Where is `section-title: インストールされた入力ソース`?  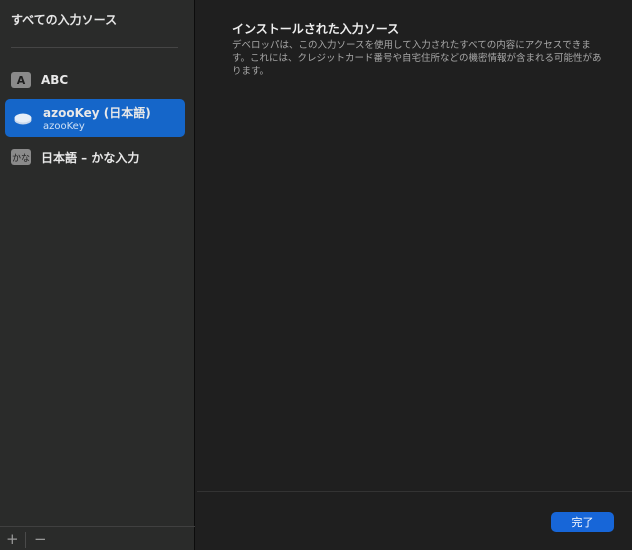
section-title: インストールされた入力ソース is located at coordinates (316, 29).